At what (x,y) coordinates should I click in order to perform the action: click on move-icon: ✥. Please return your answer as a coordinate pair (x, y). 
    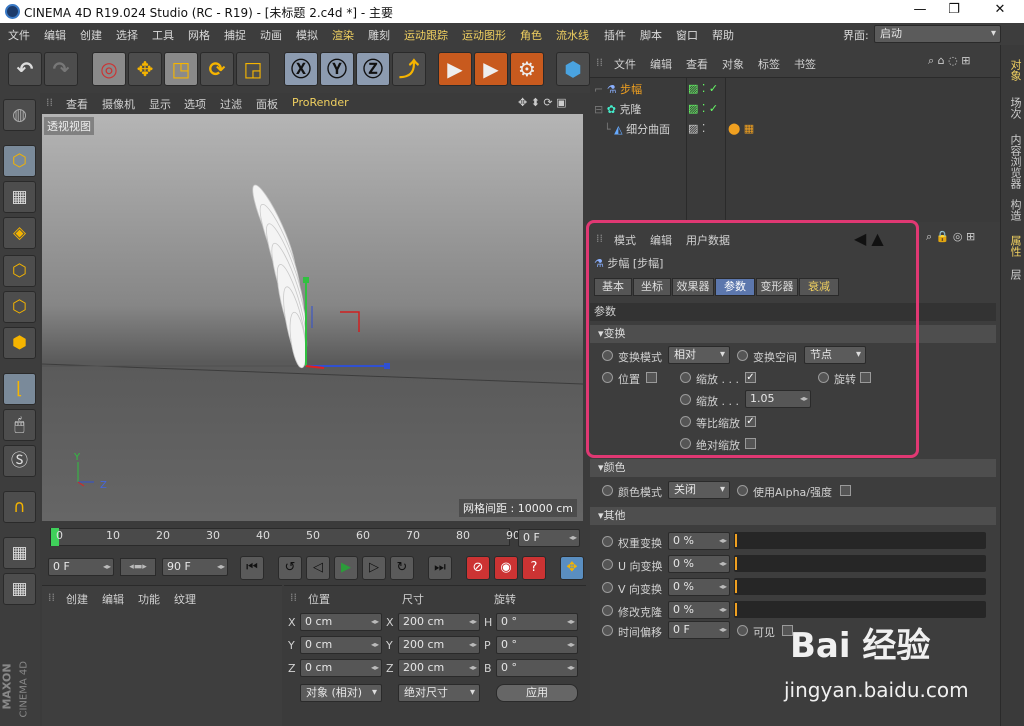
    Looking at the image, I should click on (145, 69).